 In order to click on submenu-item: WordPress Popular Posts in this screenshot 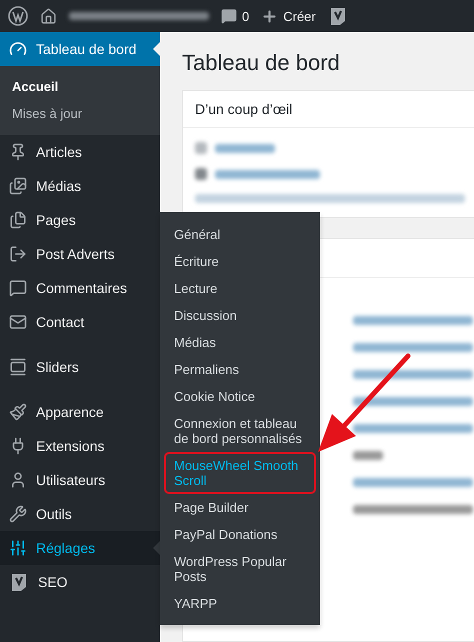, I will do `click(240, 569)`.